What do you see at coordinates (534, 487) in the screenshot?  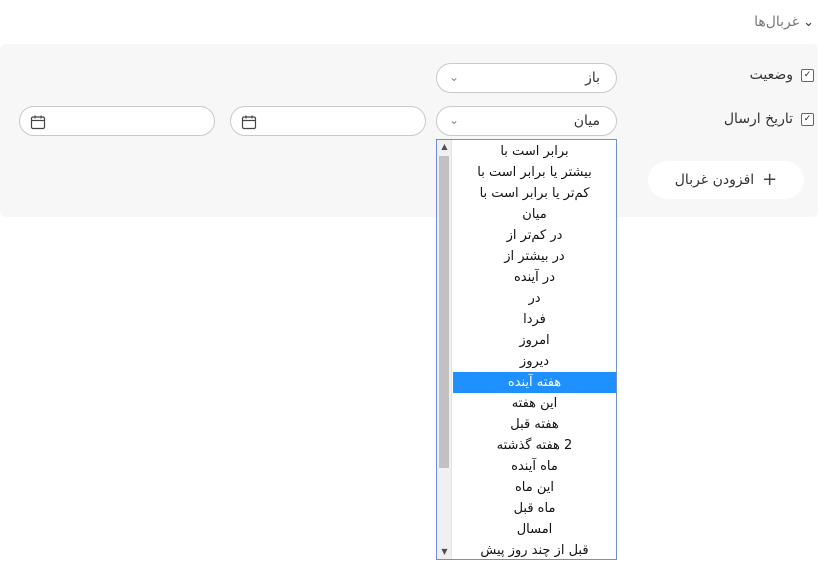 I see `dropdown-option: این ماه` at bounding box center [534, 487].